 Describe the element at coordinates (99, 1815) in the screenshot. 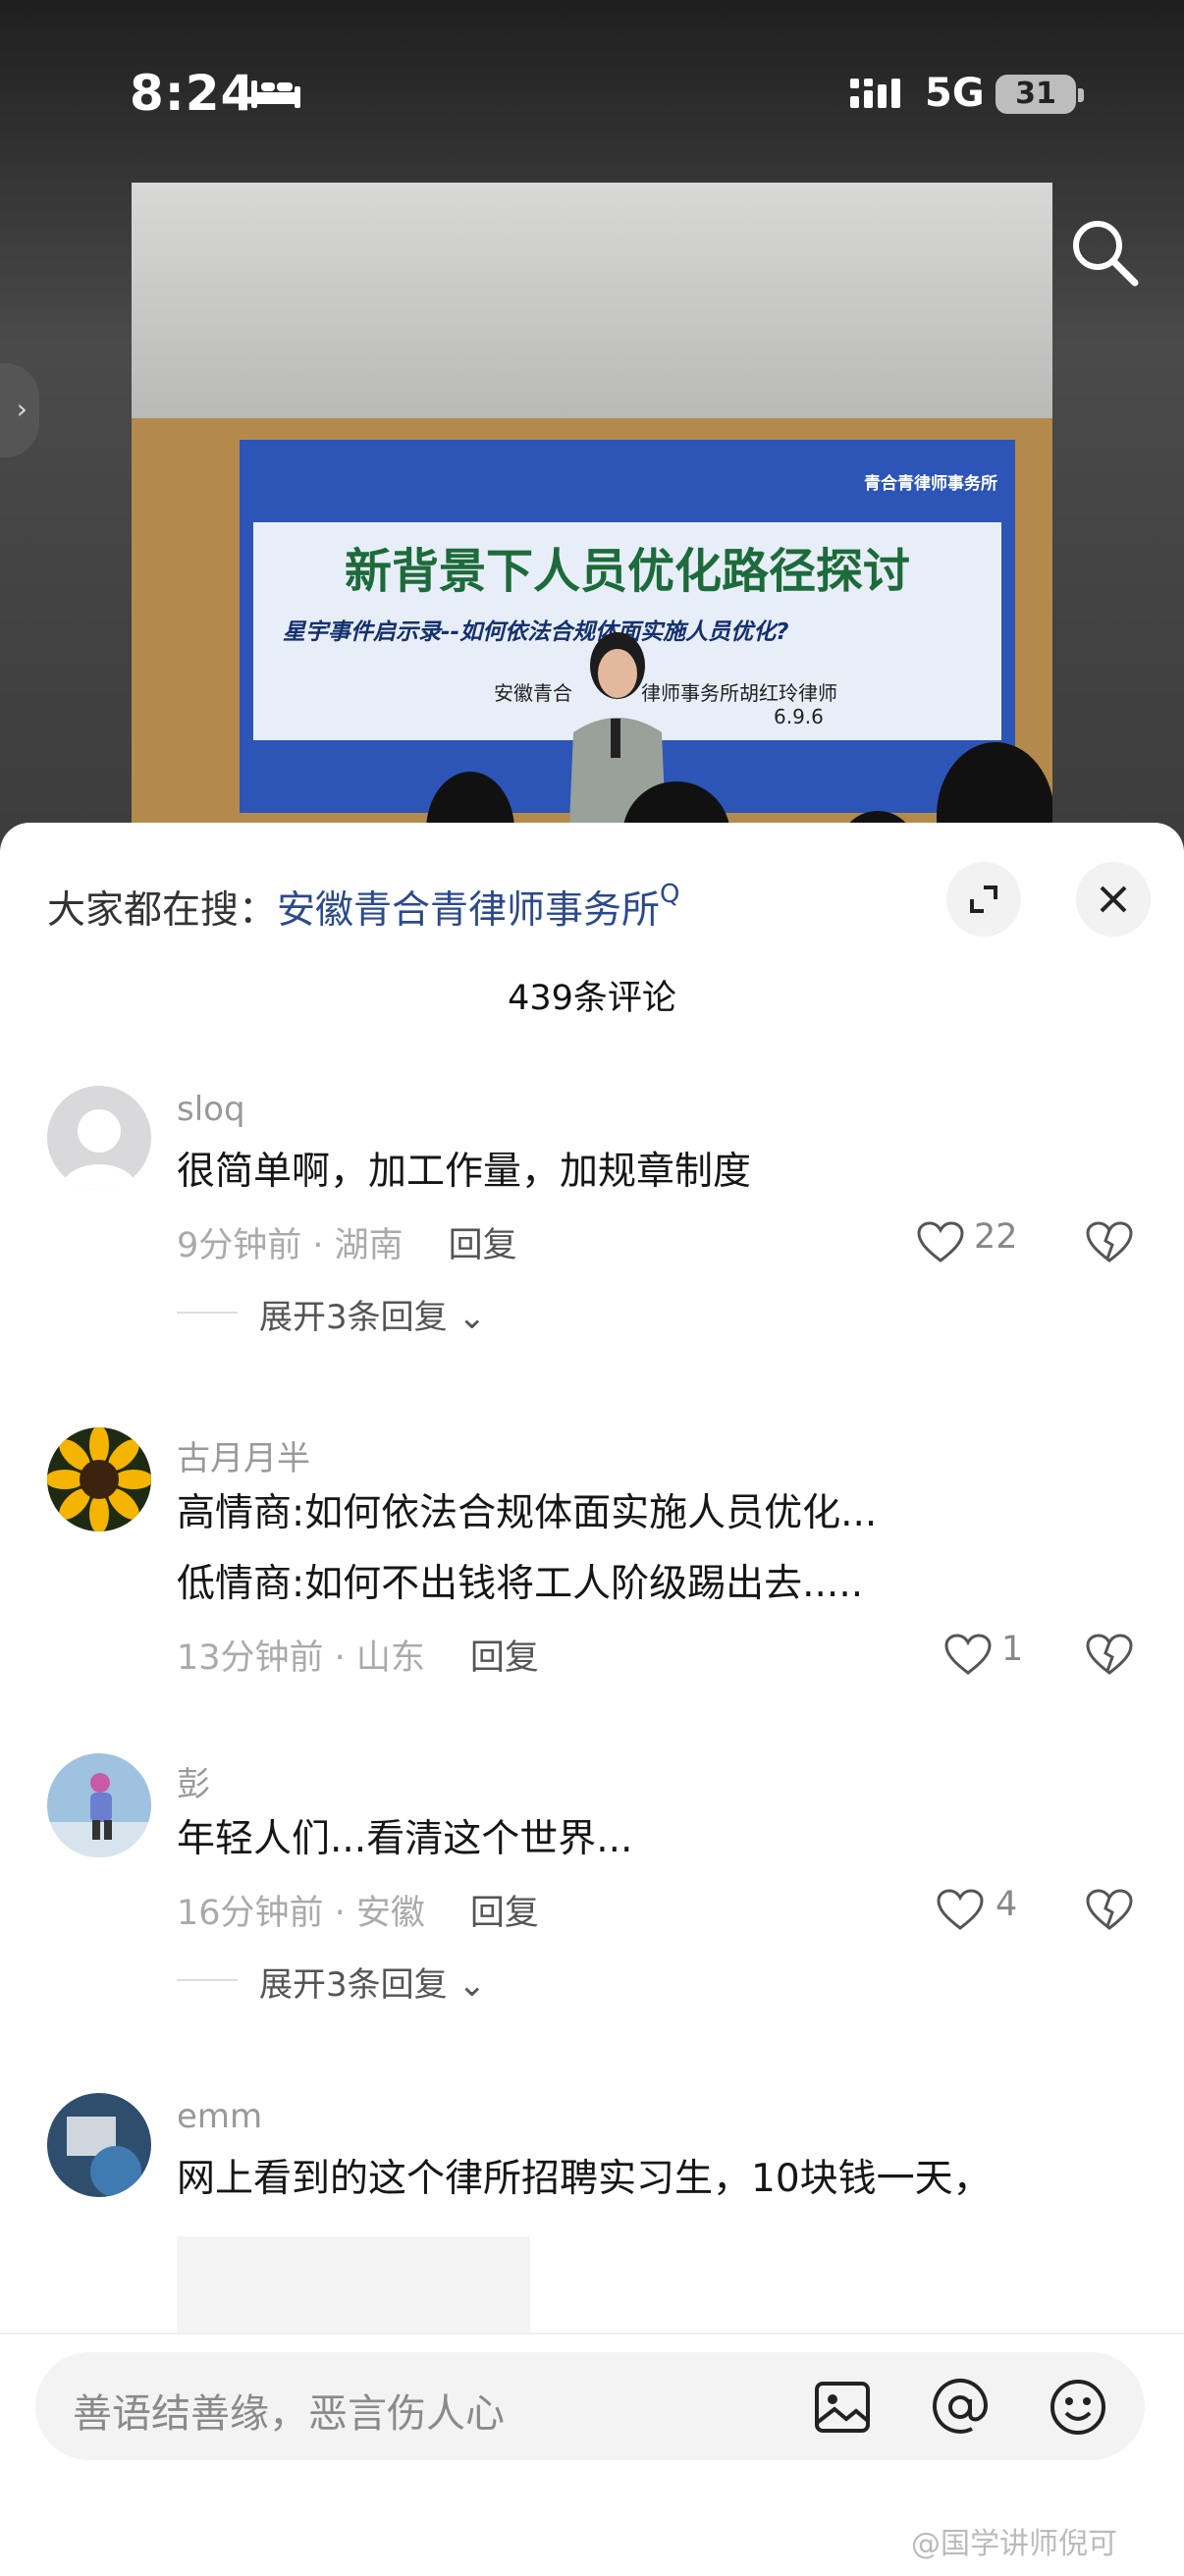

I see `skater-avatar-icon` at that location.